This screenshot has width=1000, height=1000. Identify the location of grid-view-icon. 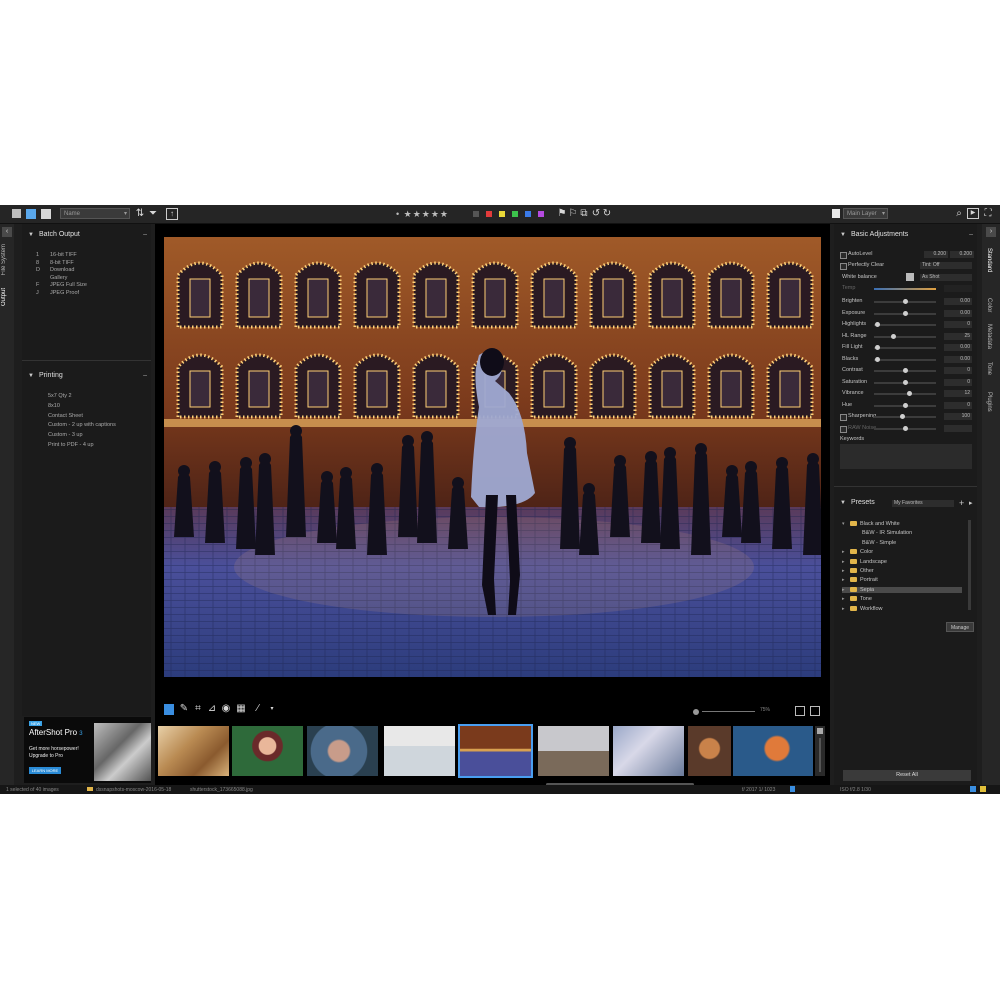
(16, 213).